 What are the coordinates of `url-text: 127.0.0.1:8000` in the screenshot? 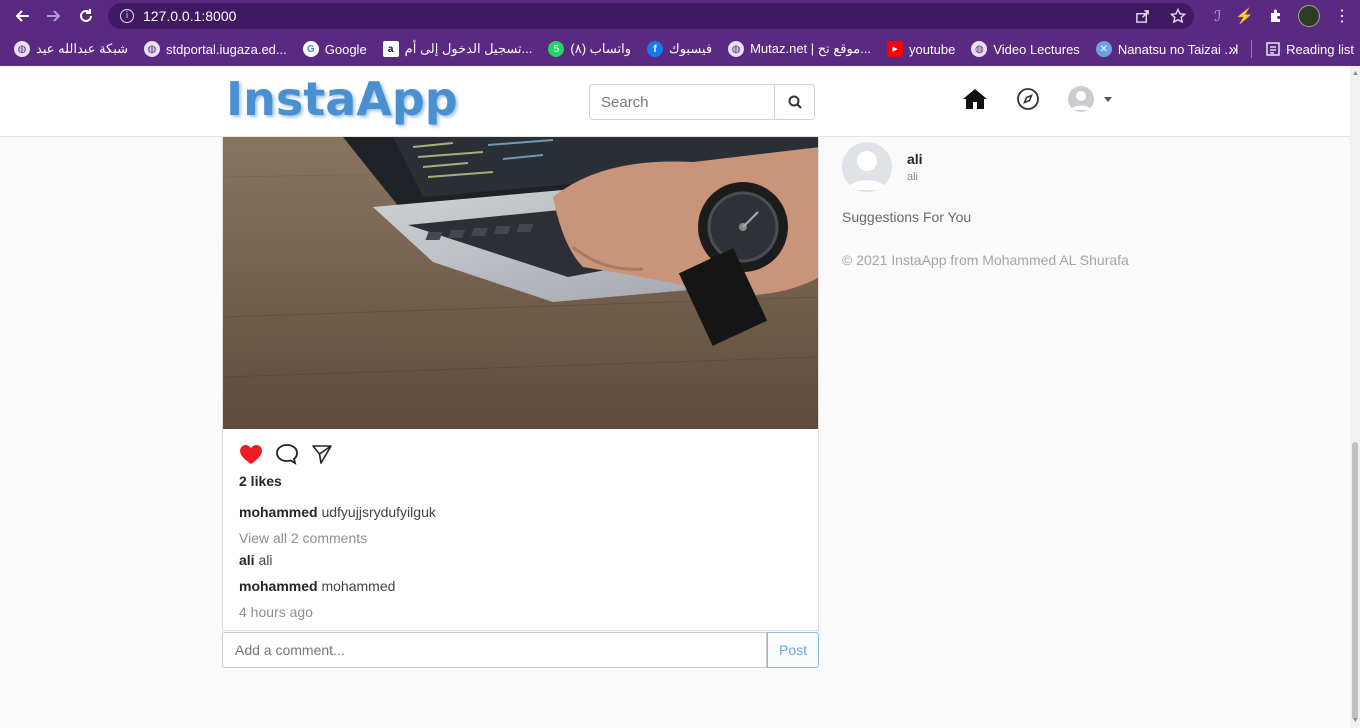 It's located at (190, 16).